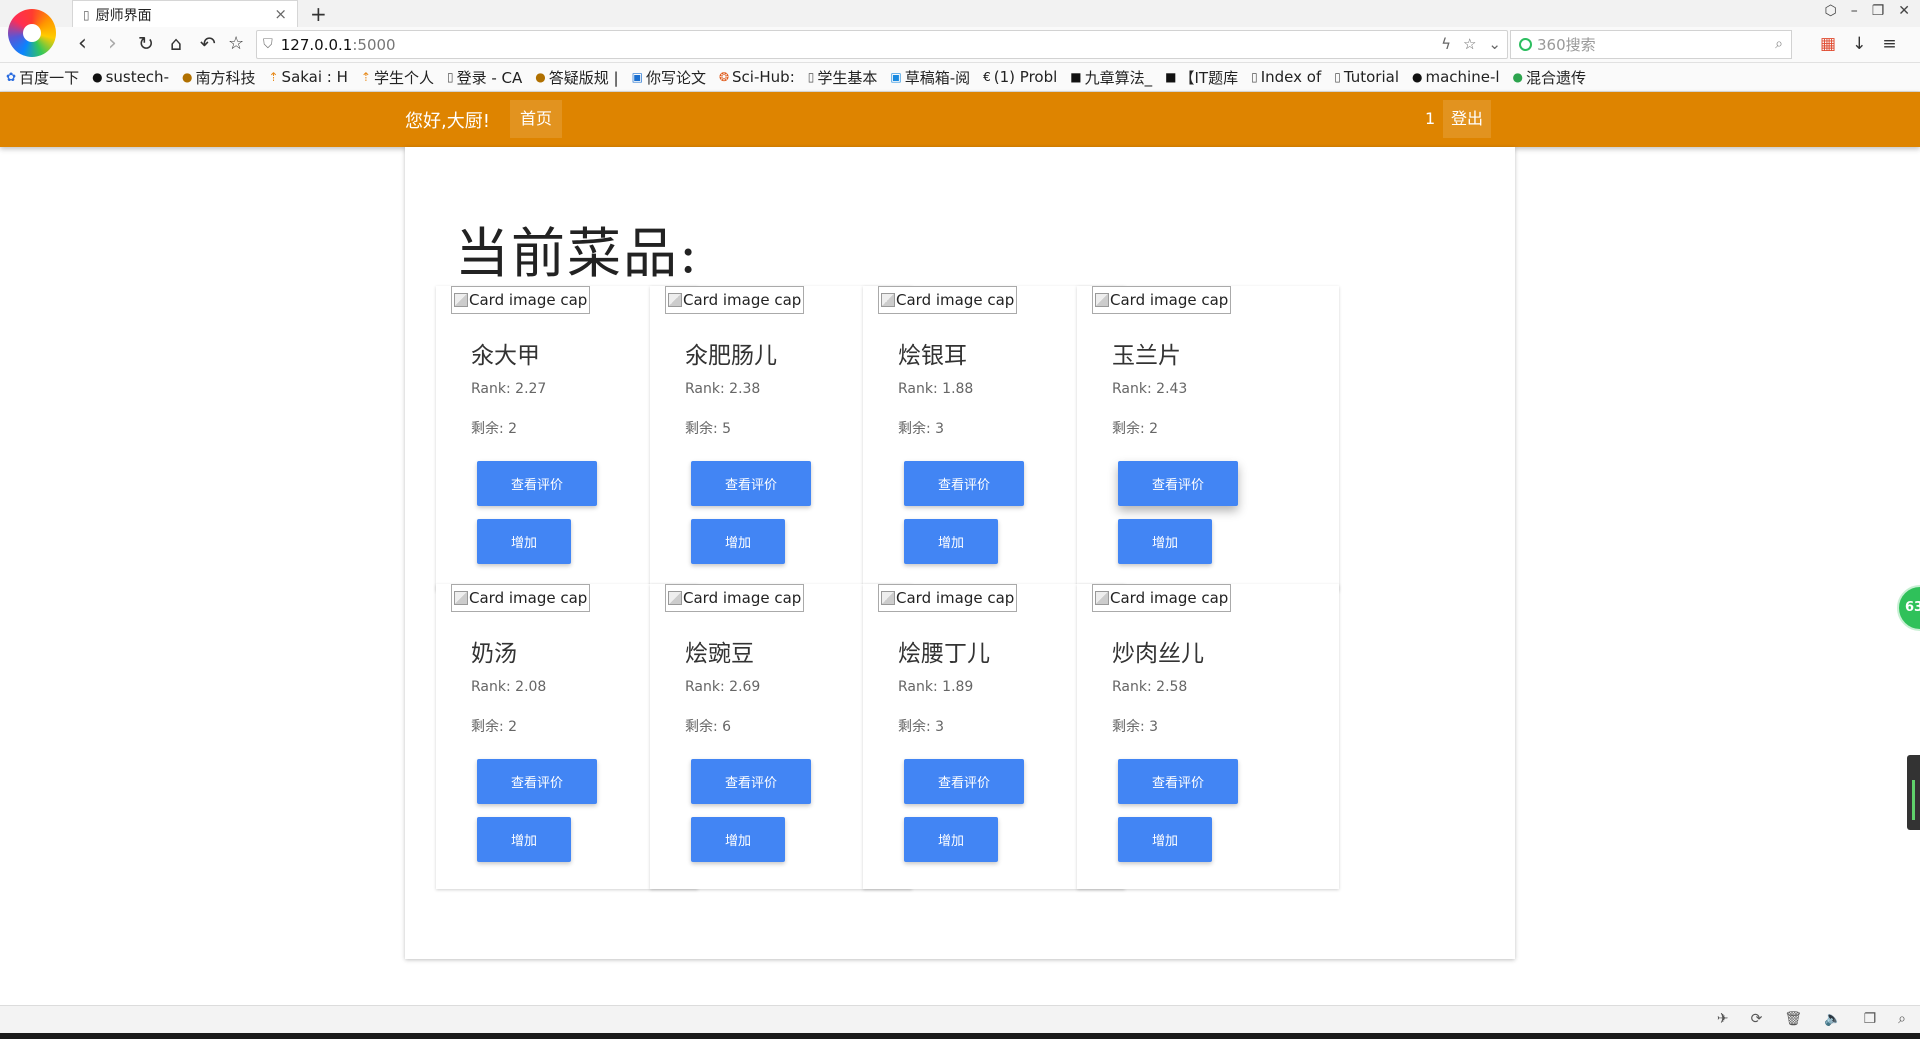 This screenshot has height=1039, width=1920. Describe the element at coordinates (484, 77) in the screenshot. I see `bookmark-item: ▯ 登录 - CA` at that location.